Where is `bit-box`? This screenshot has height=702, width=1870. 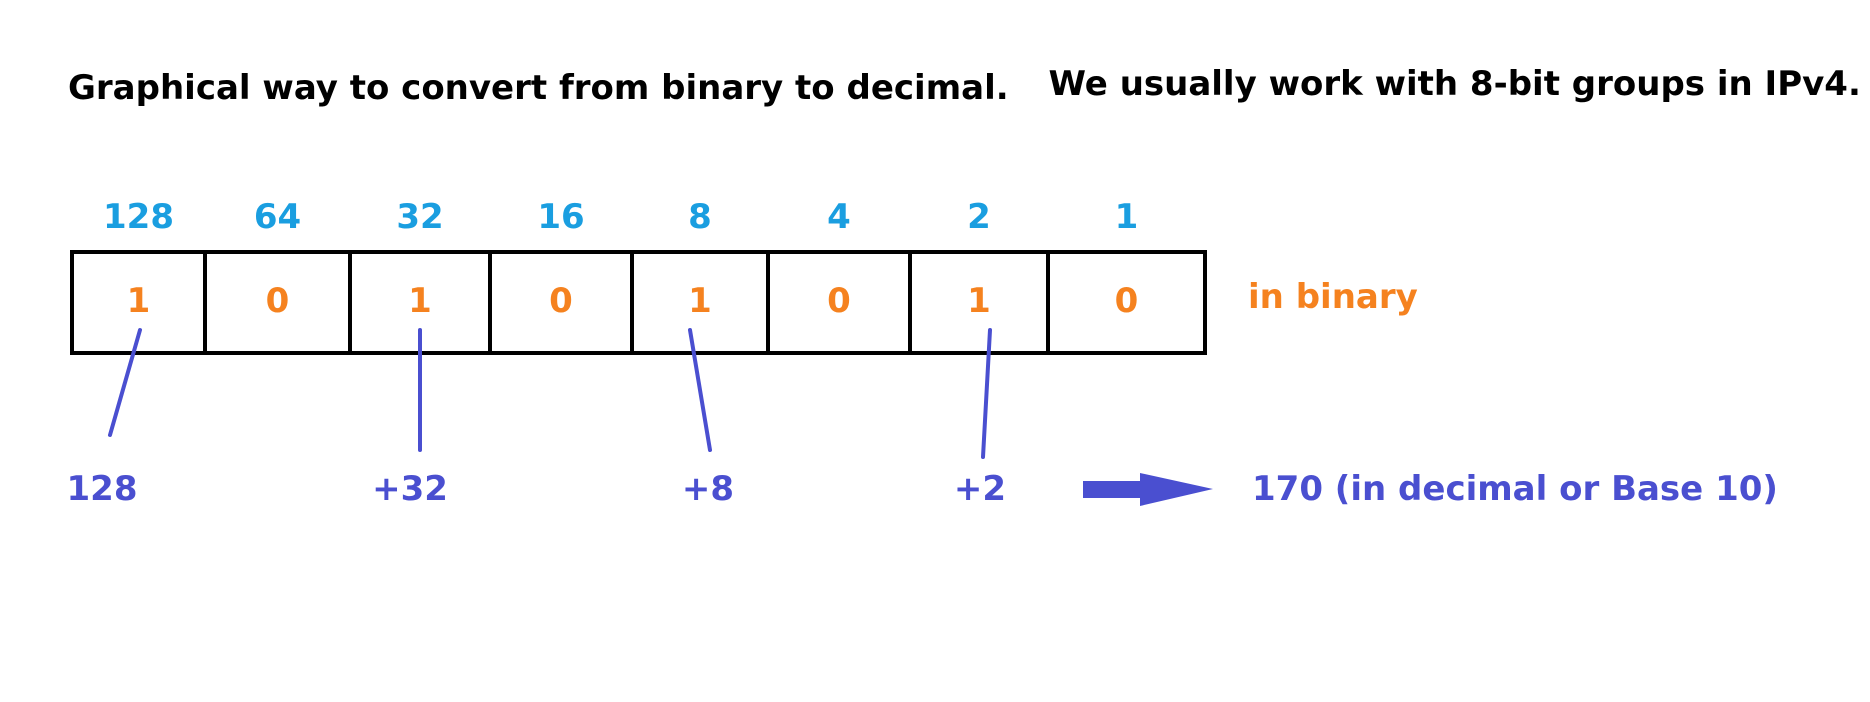 bit-box is located at coordinates (638, 302).